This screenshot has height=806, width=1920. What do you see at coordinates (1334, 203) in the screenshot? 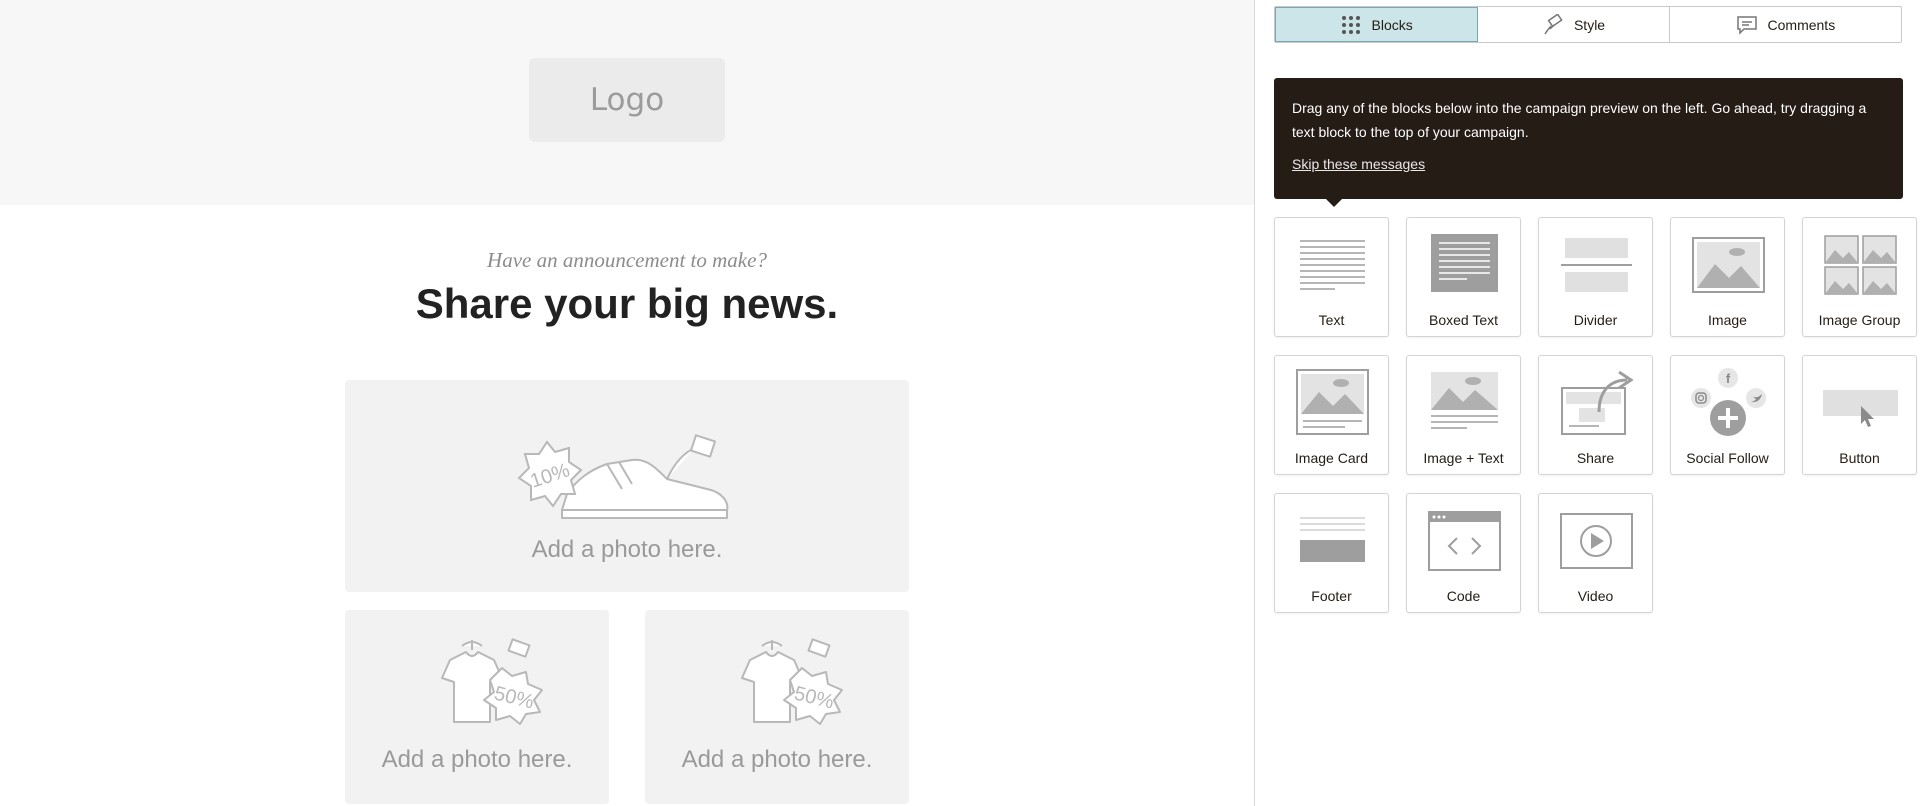
I see `tip-arrow` at bounding box center [1334, 203].